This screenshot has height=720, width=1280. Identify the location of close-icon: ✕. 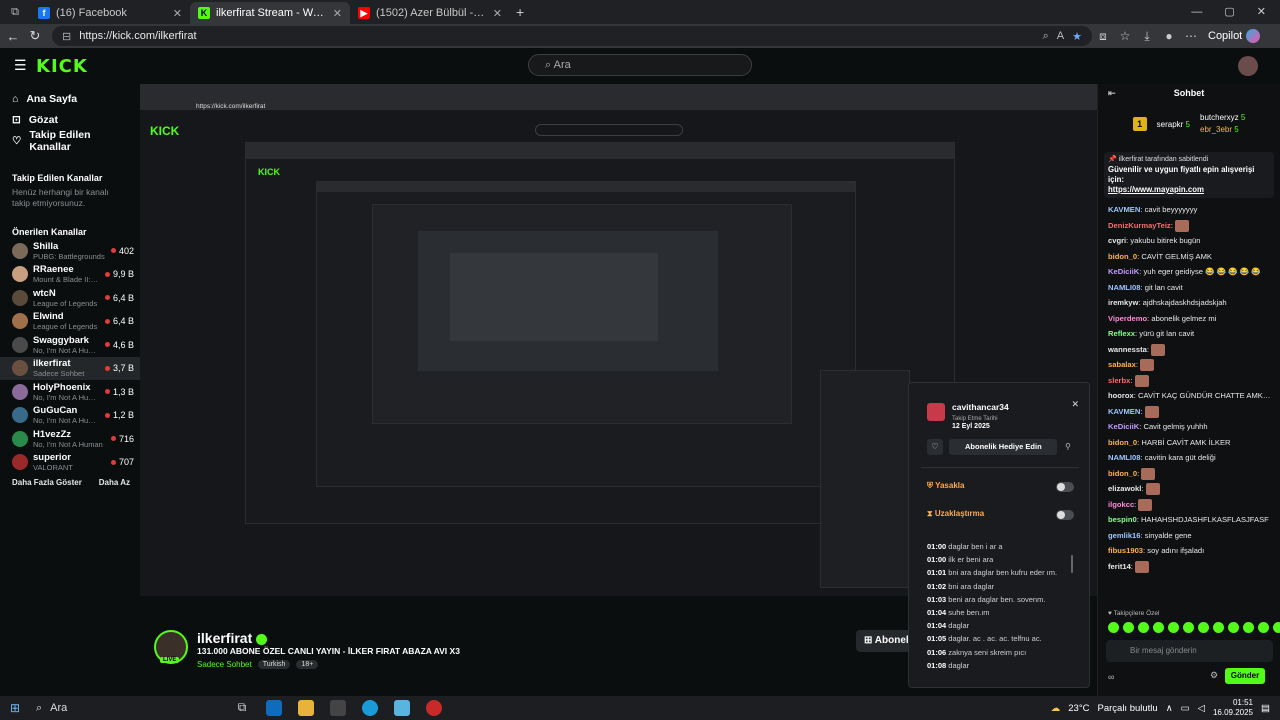
(1075, 404).